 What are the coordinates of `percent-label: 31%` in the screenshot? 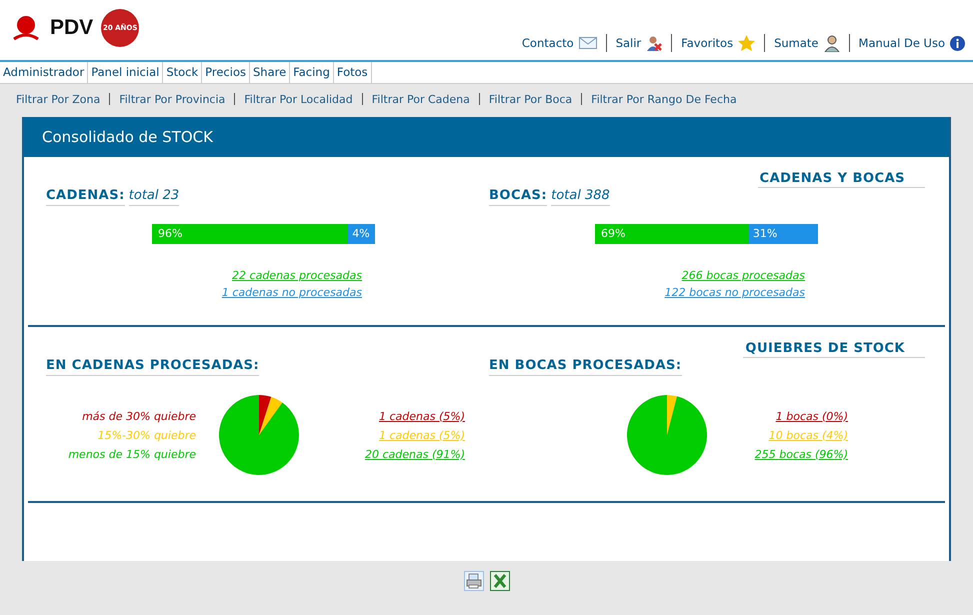 It's located at (765, 233).